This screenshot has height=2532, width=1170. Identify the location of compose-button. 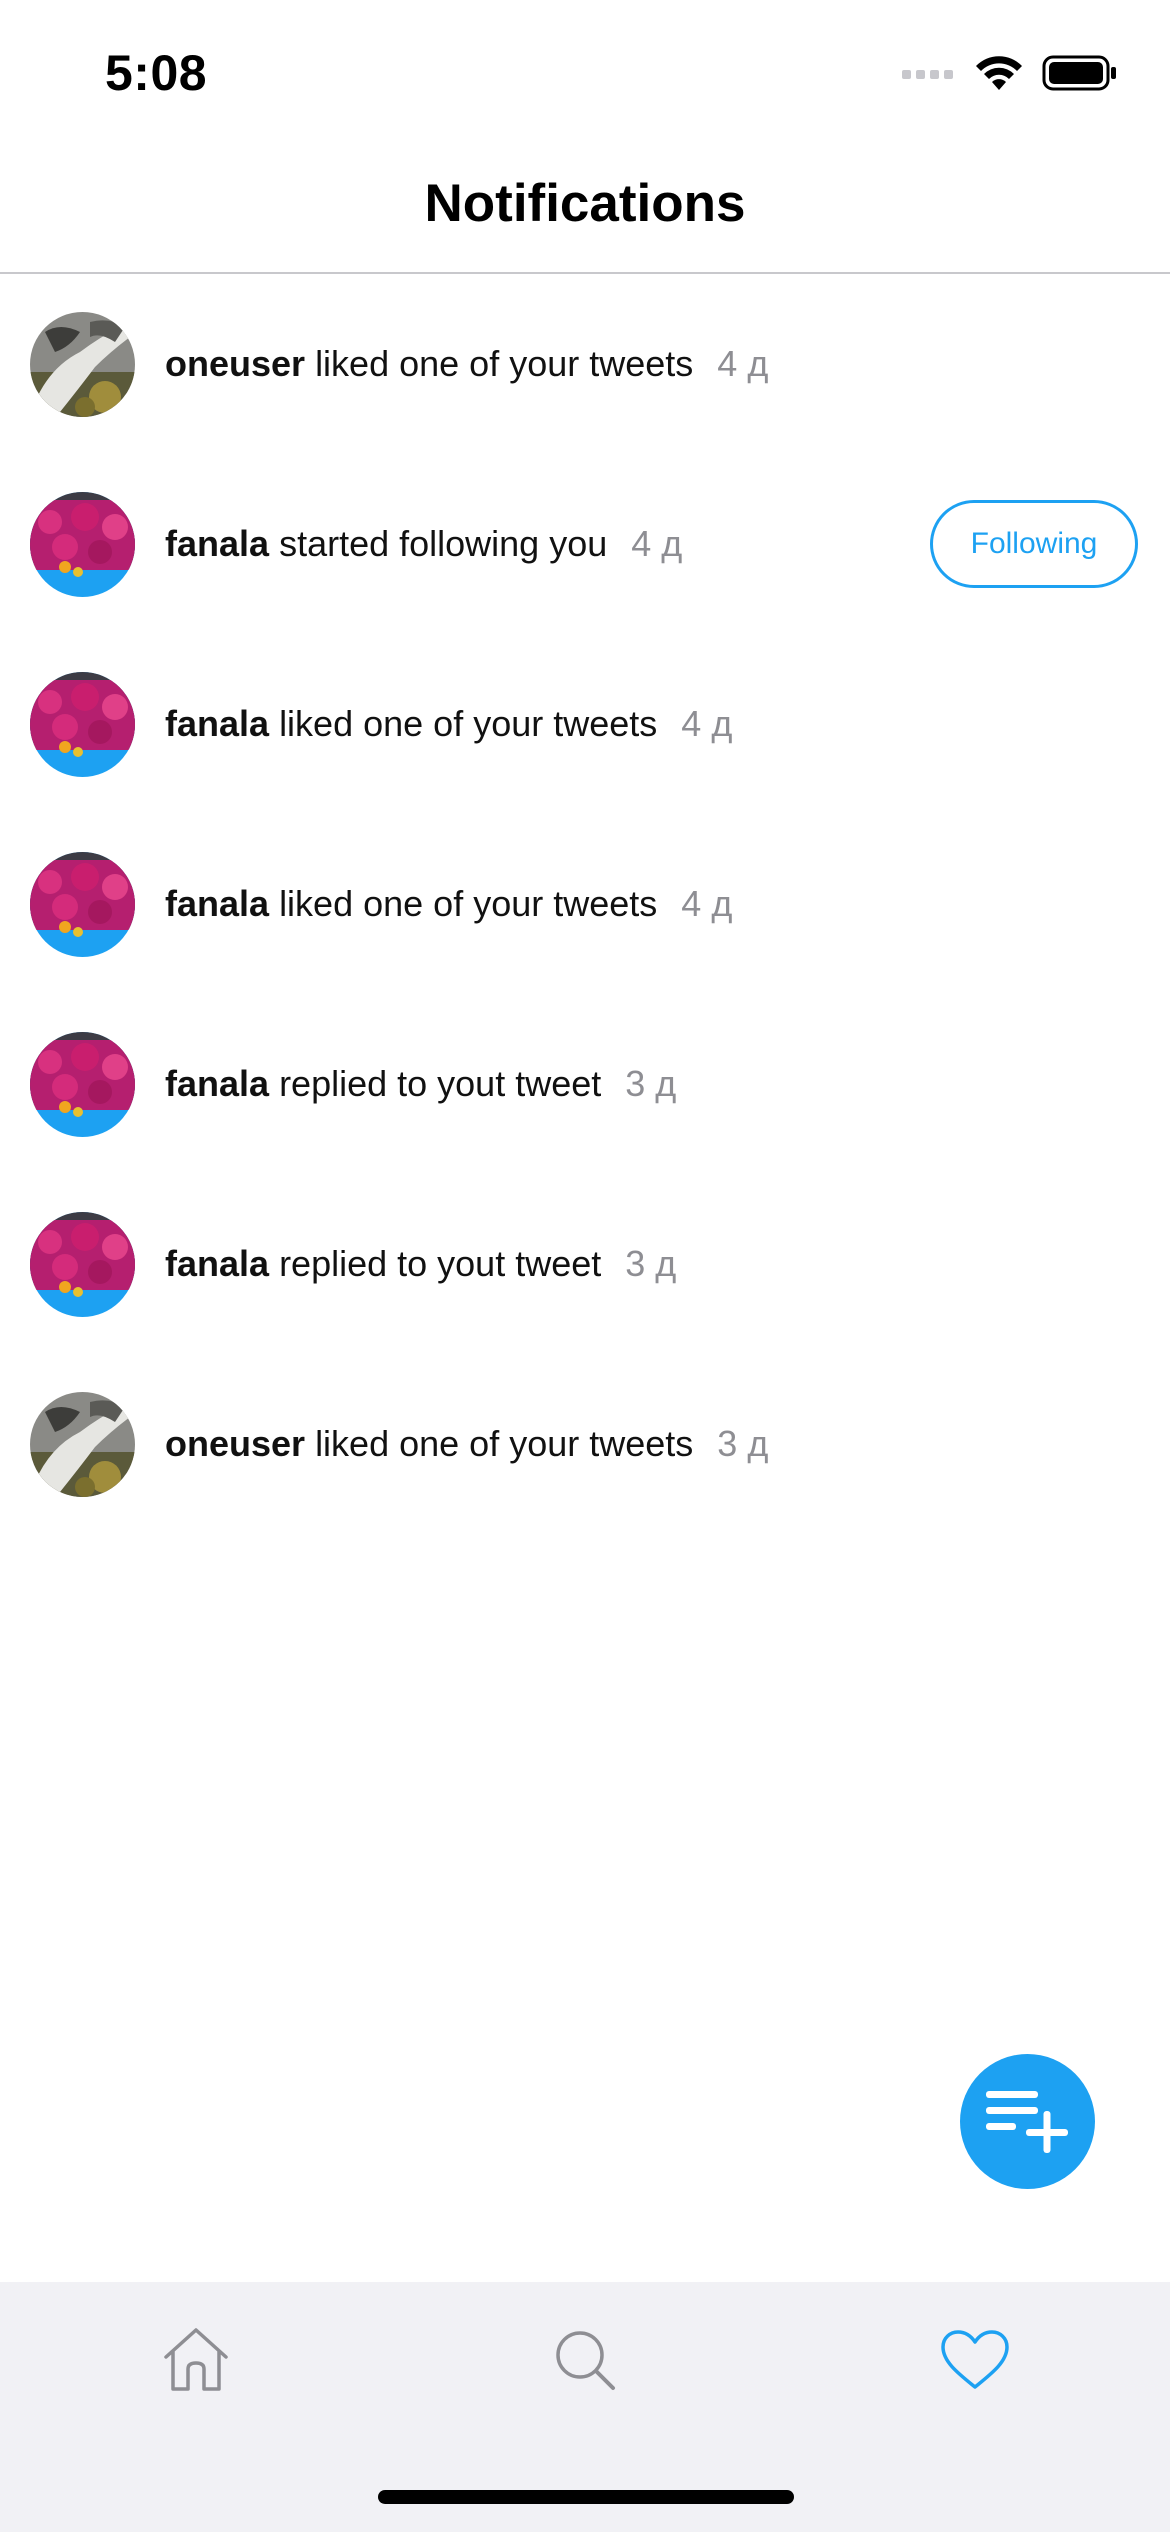
(1027, 2121).